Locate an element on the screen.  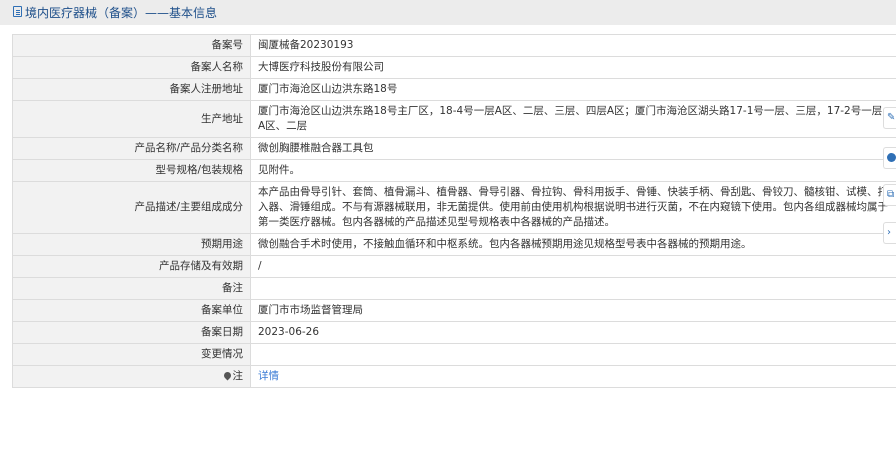
info-icon is located at coordinates (891, 157).